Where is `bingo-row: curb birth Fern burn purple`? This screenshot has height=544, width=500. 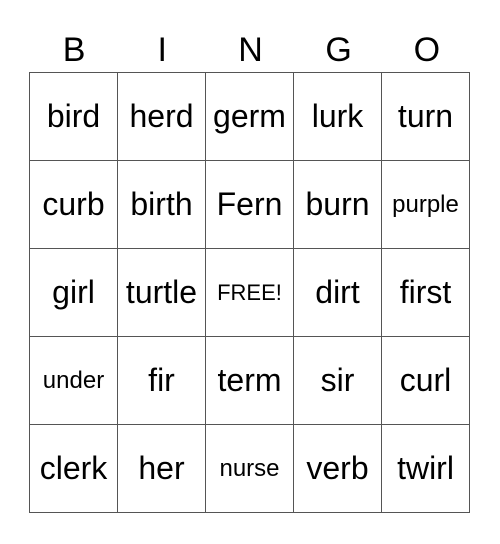
bingo-row: curb birth Fern burn purple is located at coordinates (249, 204).